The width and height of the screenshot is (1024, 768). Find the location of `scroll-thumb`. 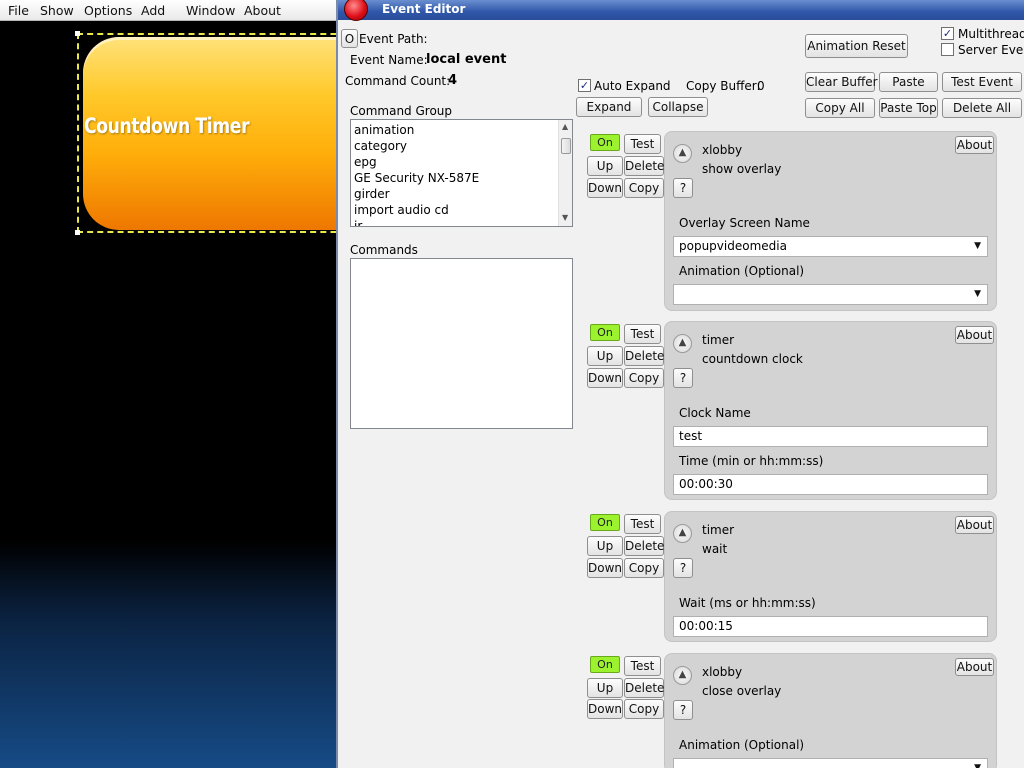

scroll-thumb is located at coordinates (566, 146).